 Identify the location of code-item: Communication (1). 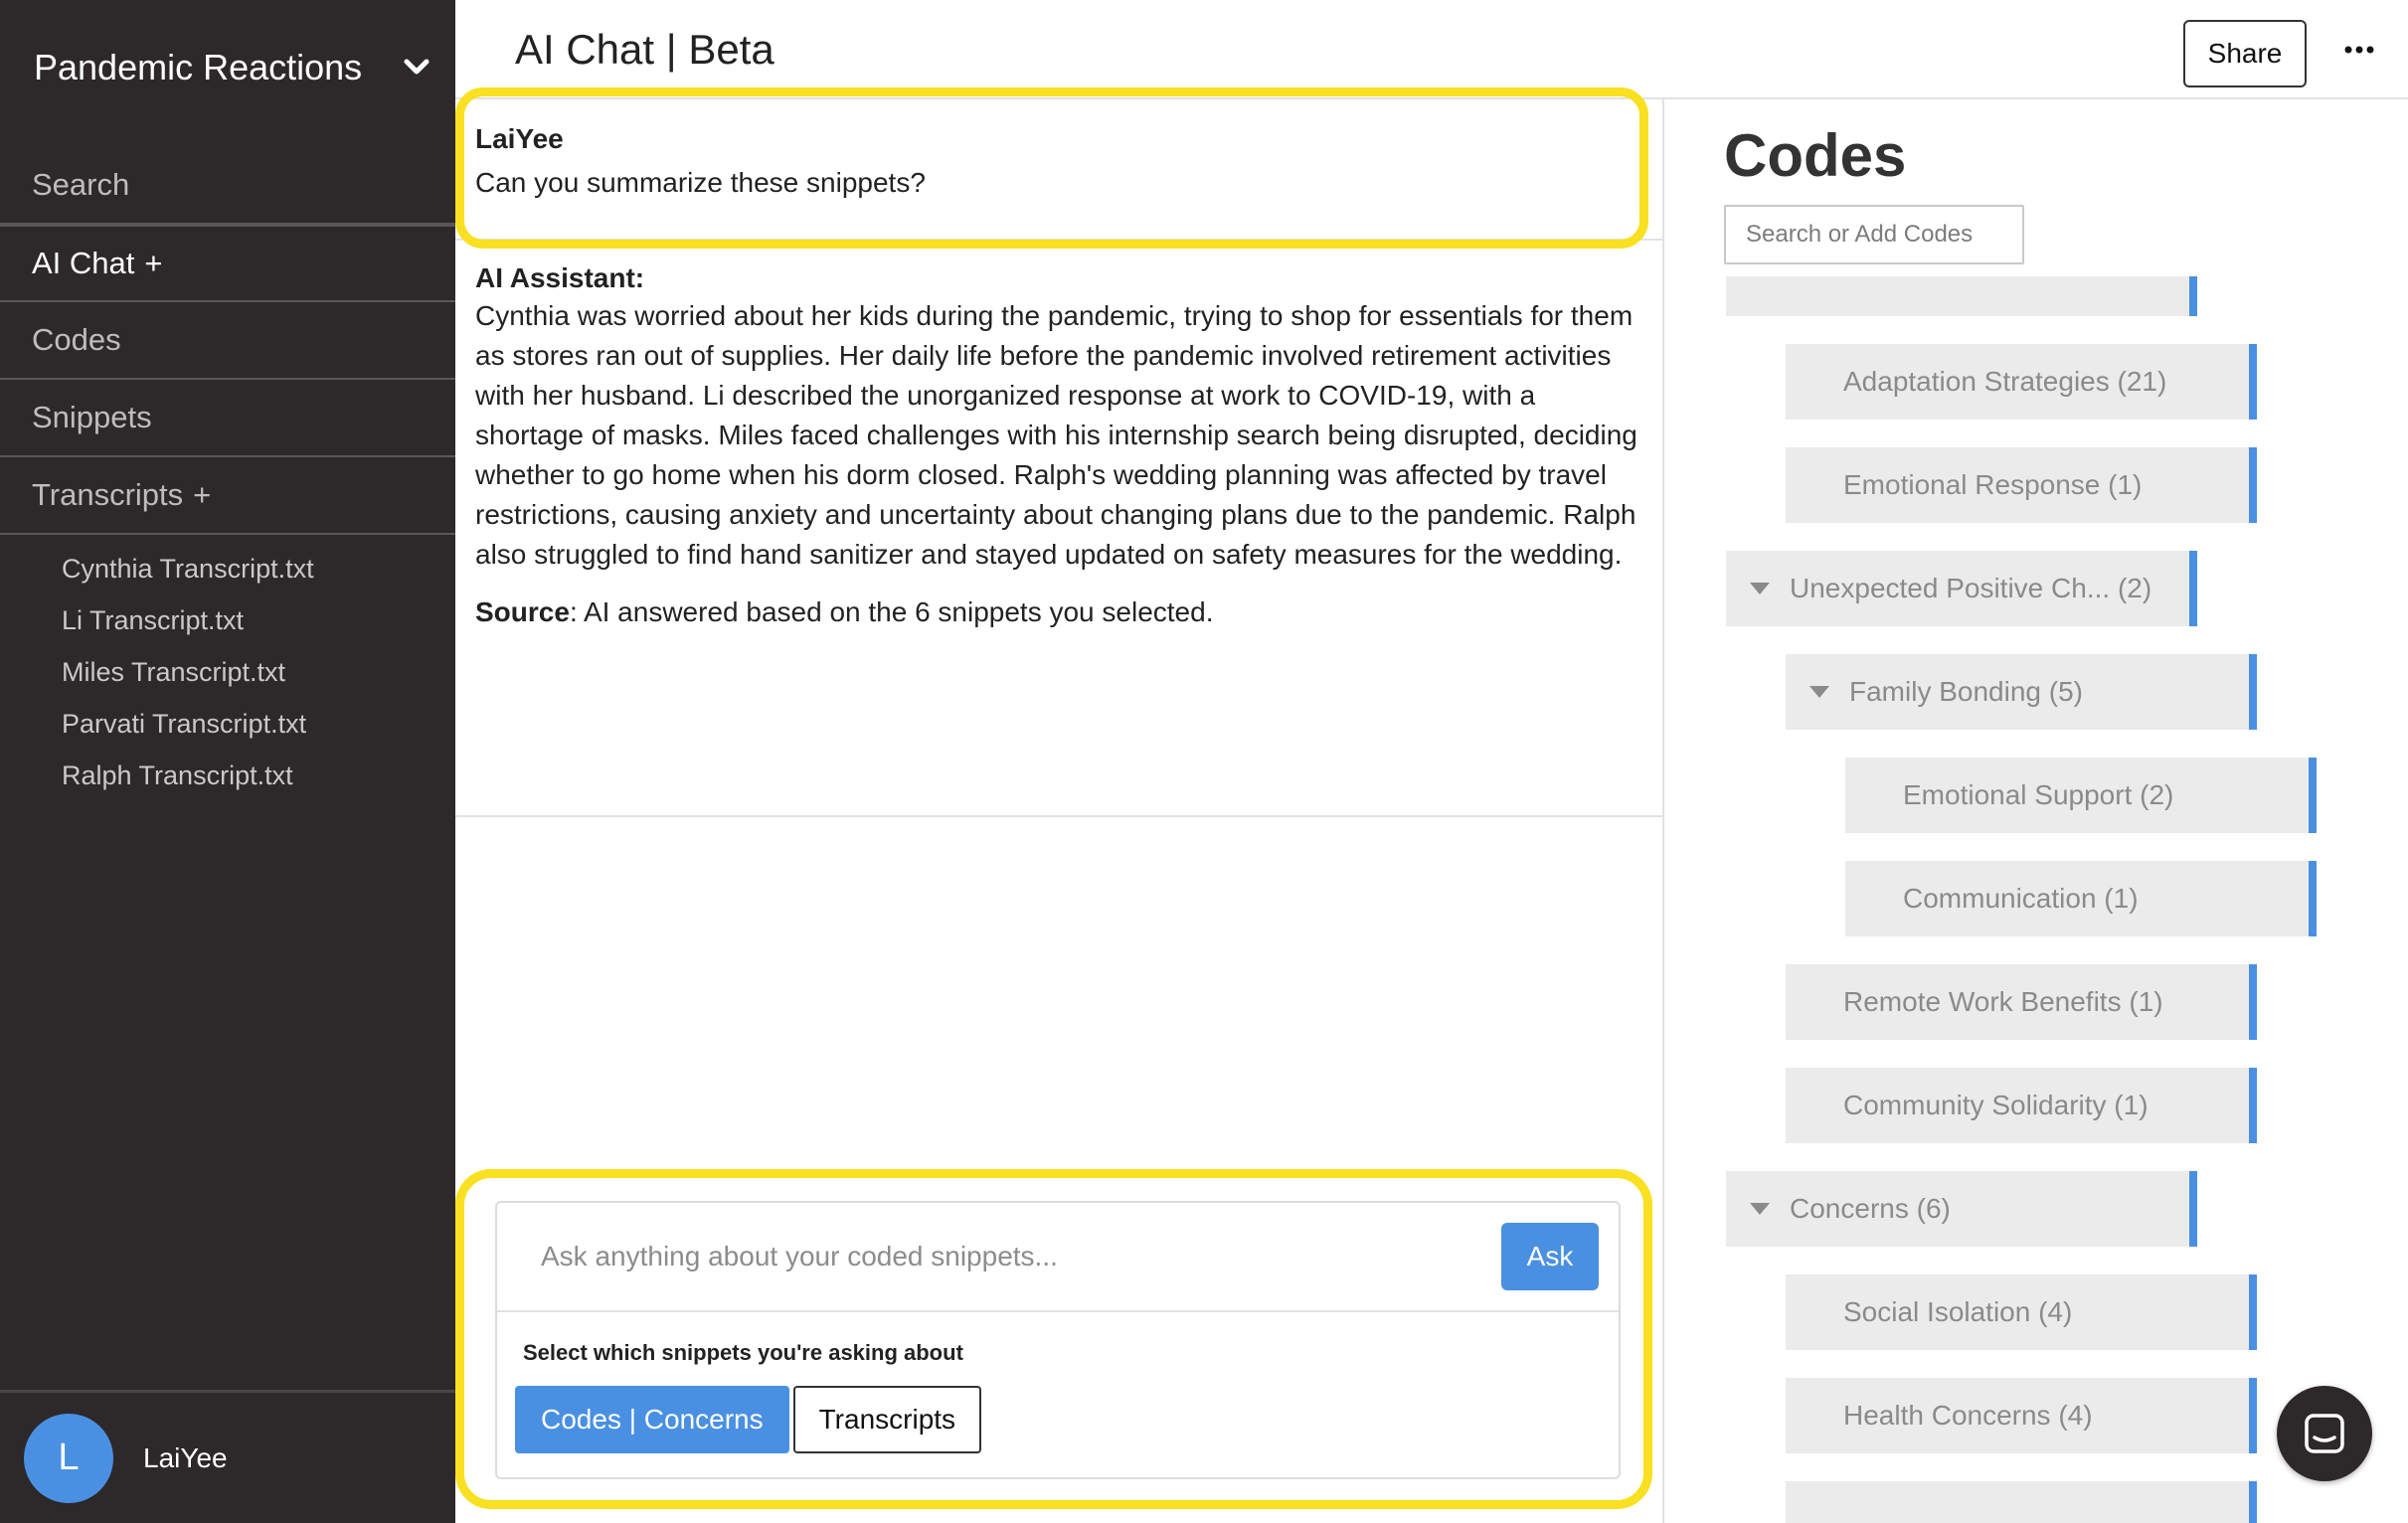
(2081, 898).